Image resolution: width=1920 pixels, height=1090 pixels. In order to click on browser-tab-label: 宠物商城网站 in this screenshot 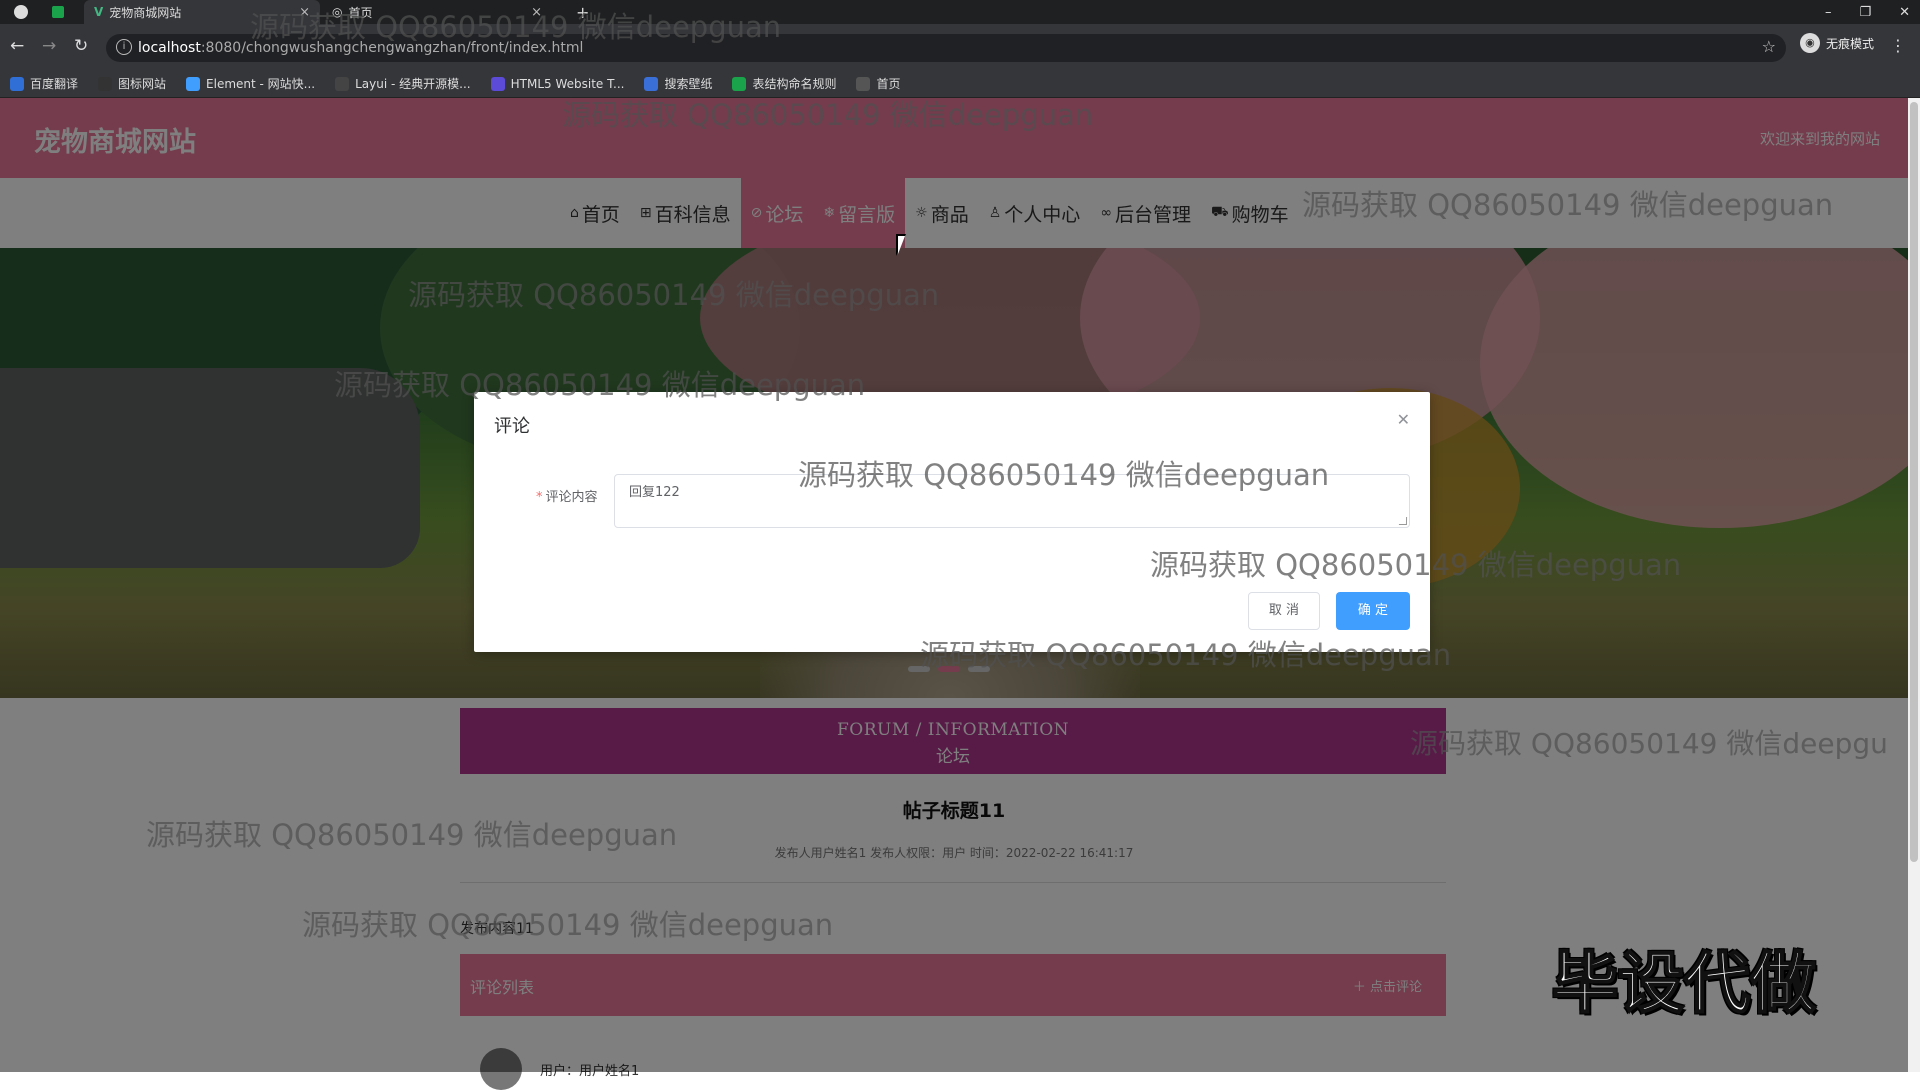, I will do `click(145, 12)`.